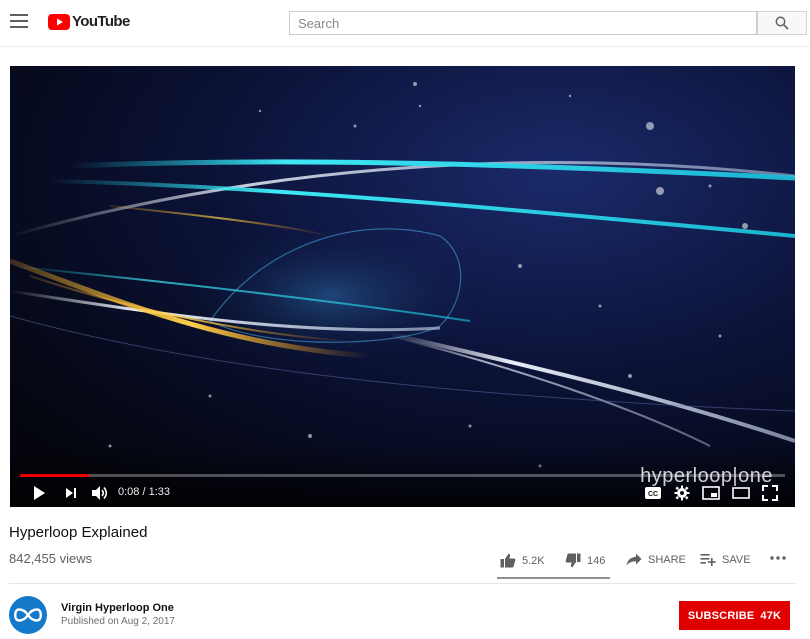 This screenshot has width=810, height=639. What do you see at coordinates (553, 578) in the screenshot?
I see `like-dislike-ratio-bar` at bounding box center [553, 578].